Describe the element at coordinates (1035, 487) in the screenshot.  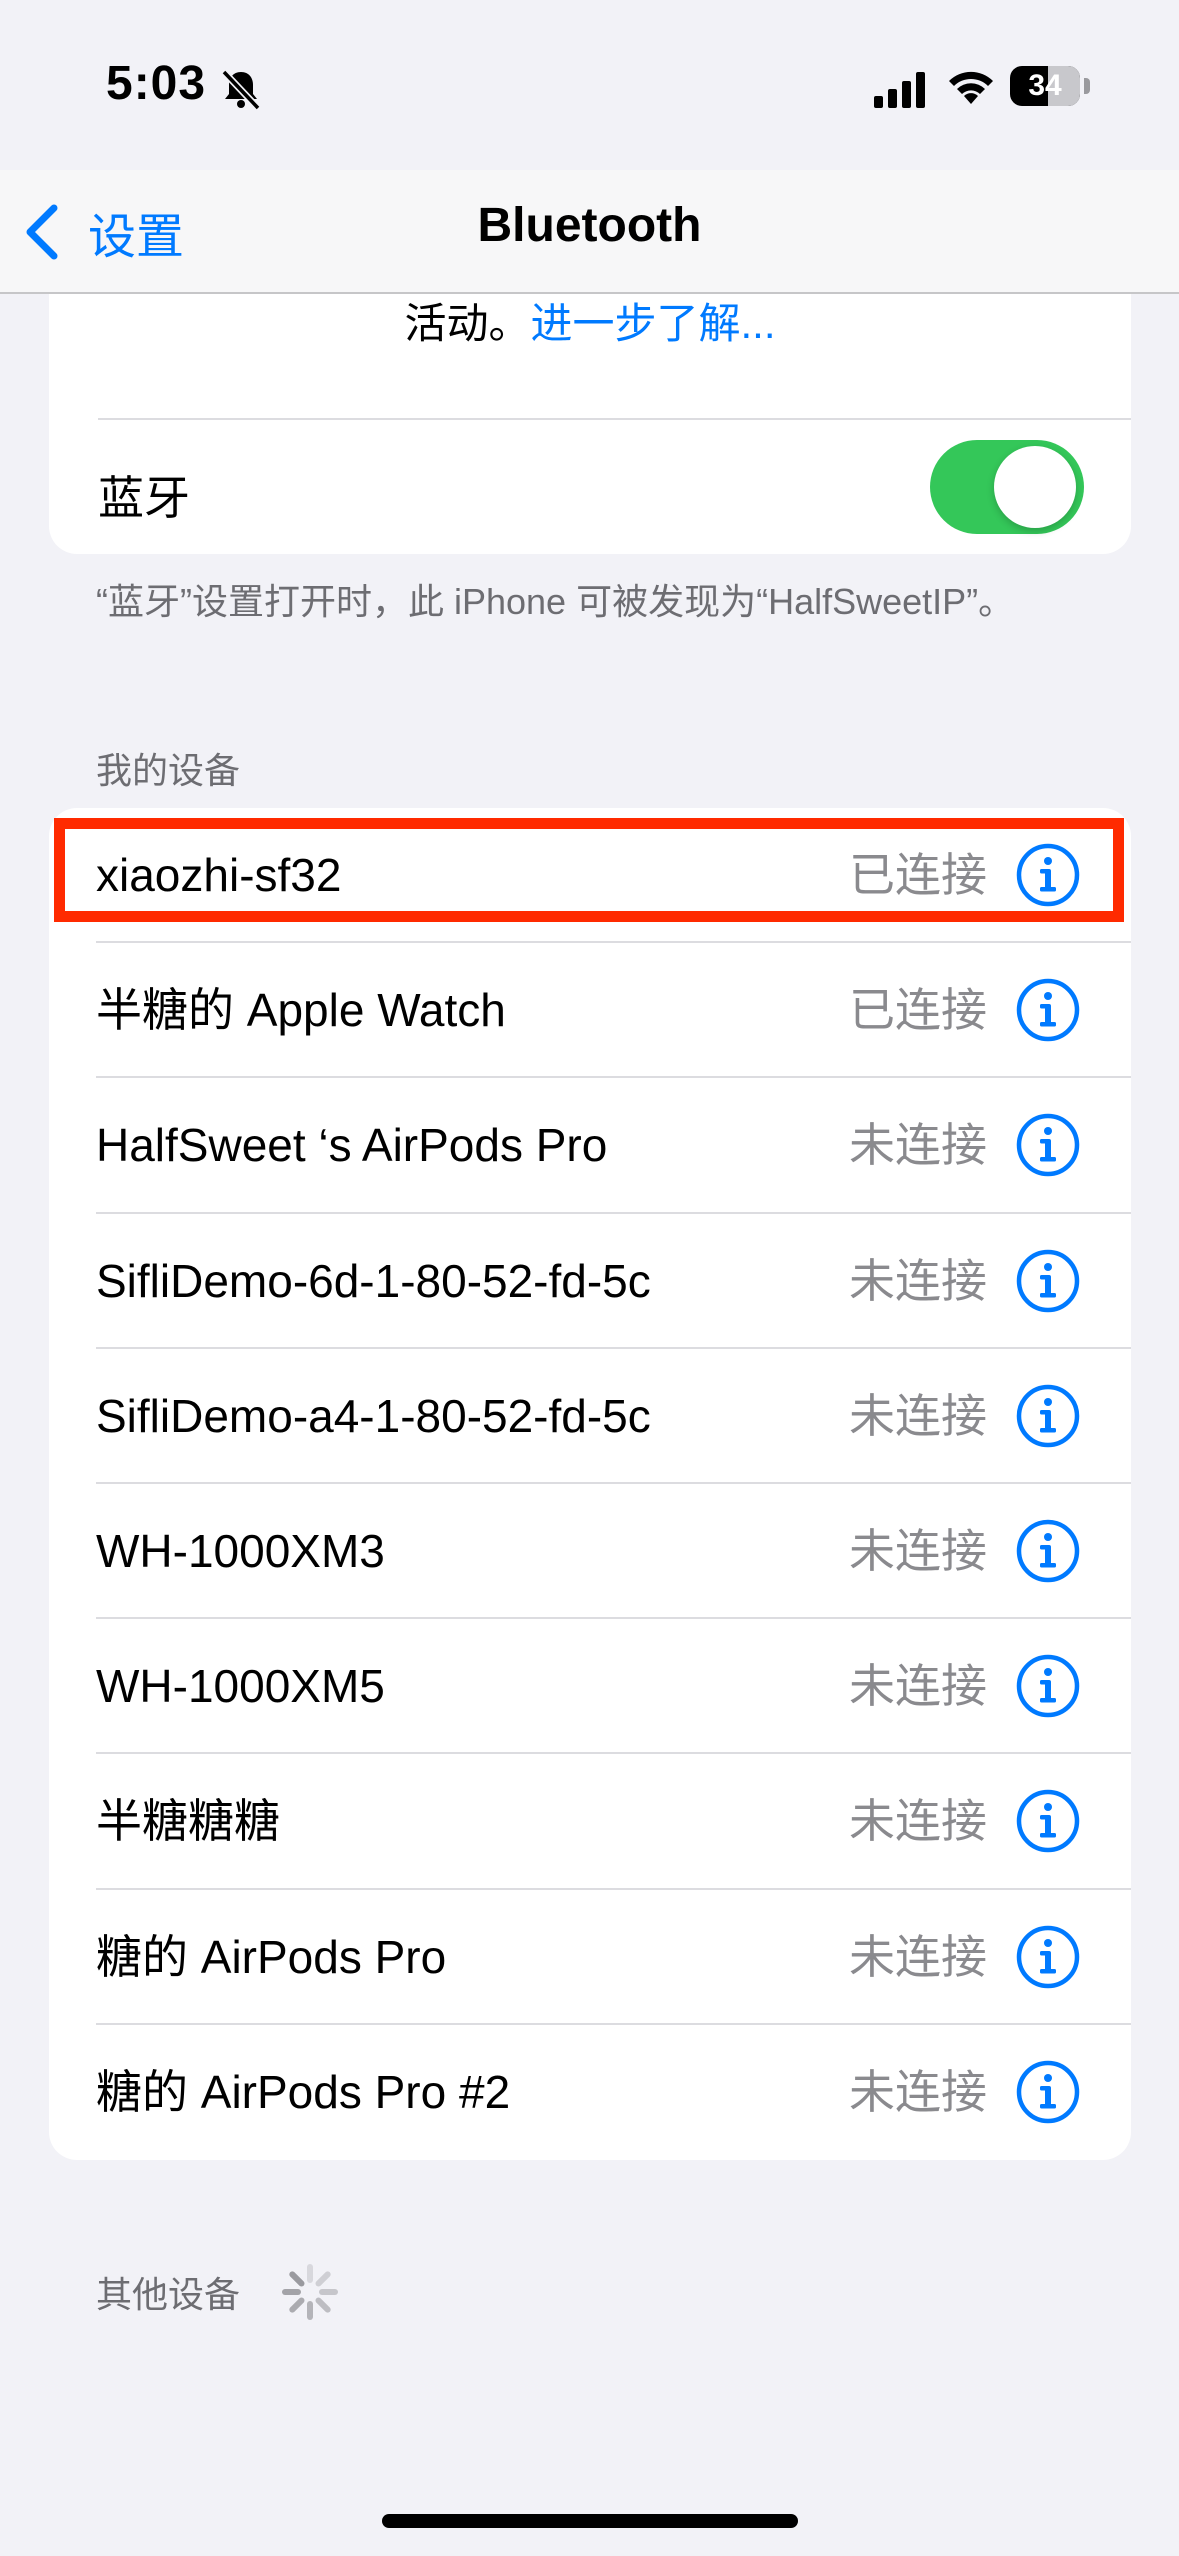
I see `toggle-knob` at that location.